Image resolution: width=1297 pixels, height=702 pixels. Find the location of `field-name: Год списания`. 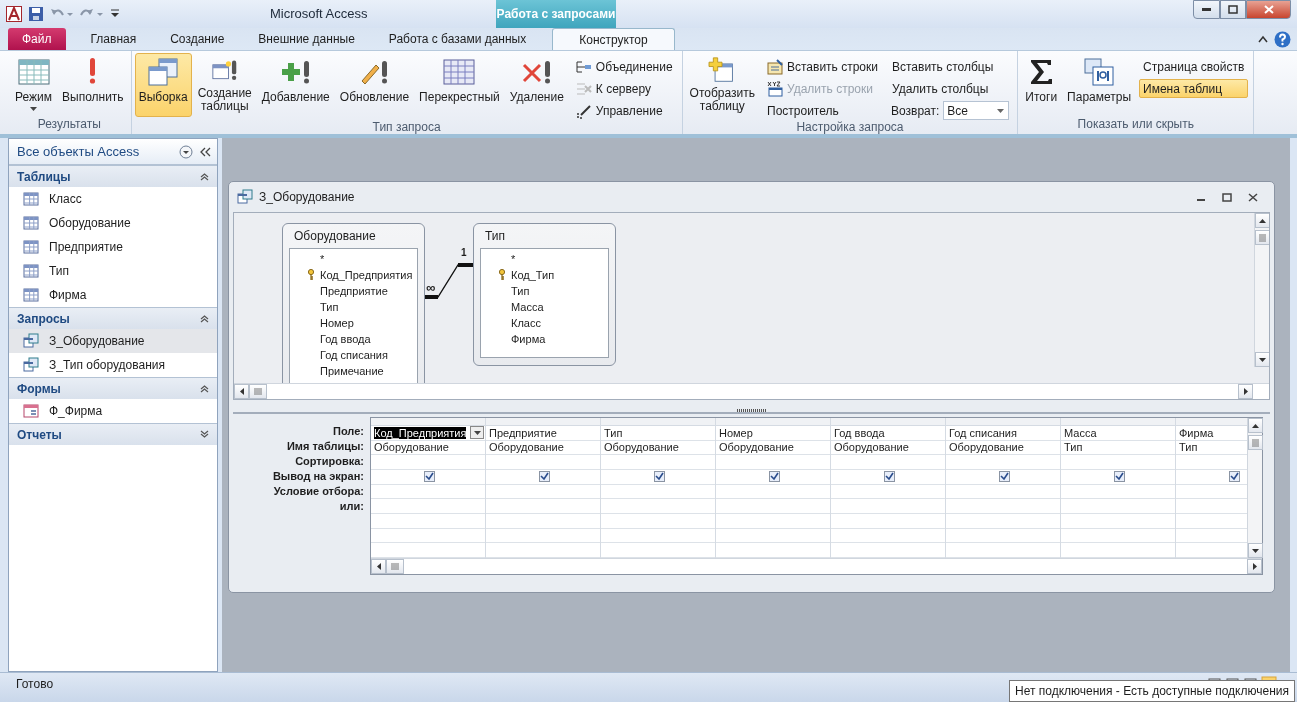

field-name: Год списания is located at coordinates (353, 355).